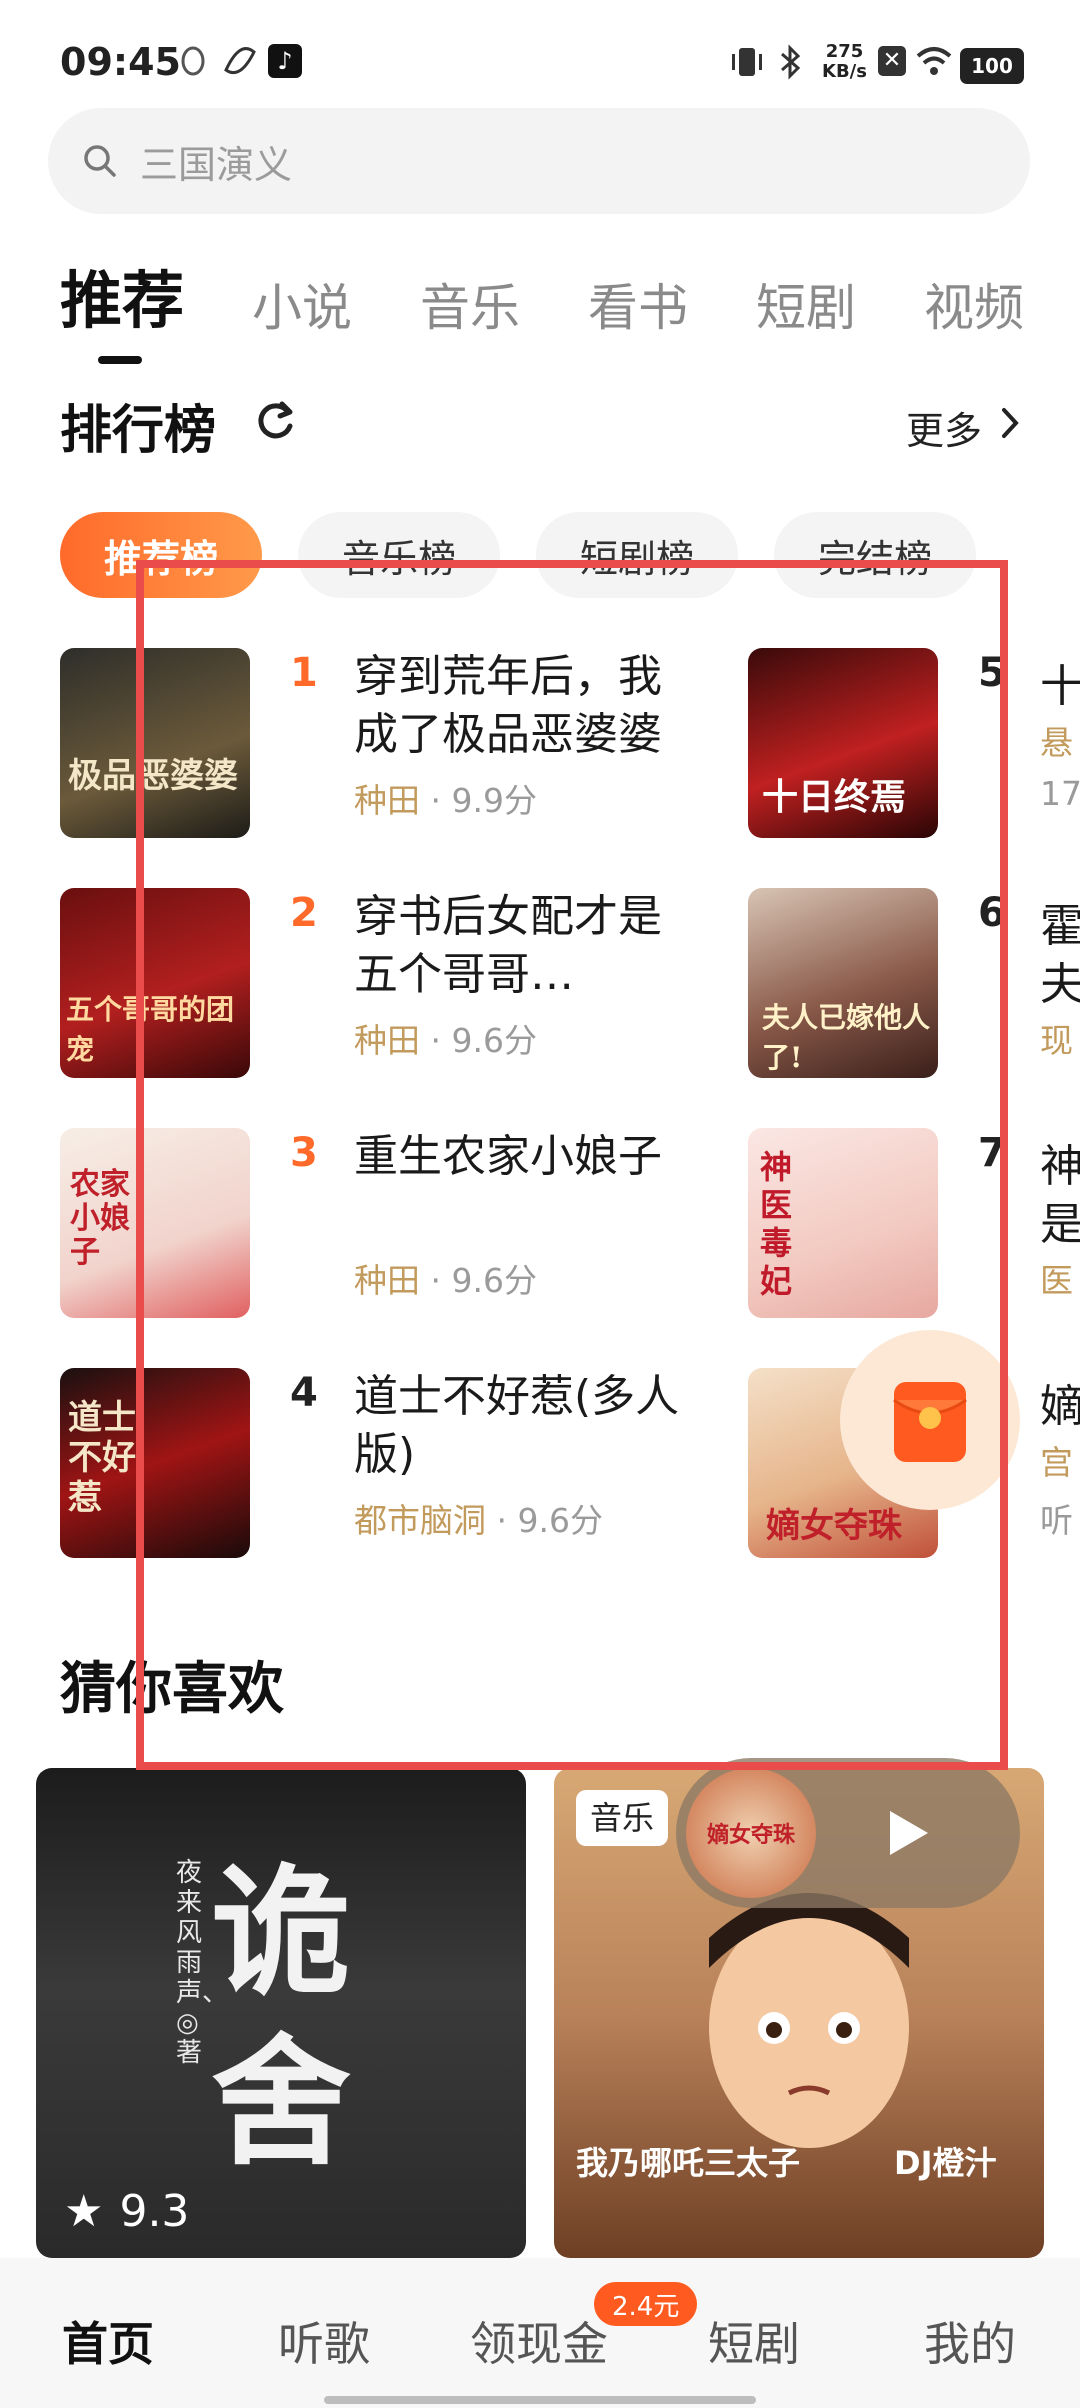 This screenshot has width=1080, height=2408. What do you see at coordinates (1060, 793) in the screenshot?
I see `book-meta-fragment: 17` at bounding box center [1060, 793].